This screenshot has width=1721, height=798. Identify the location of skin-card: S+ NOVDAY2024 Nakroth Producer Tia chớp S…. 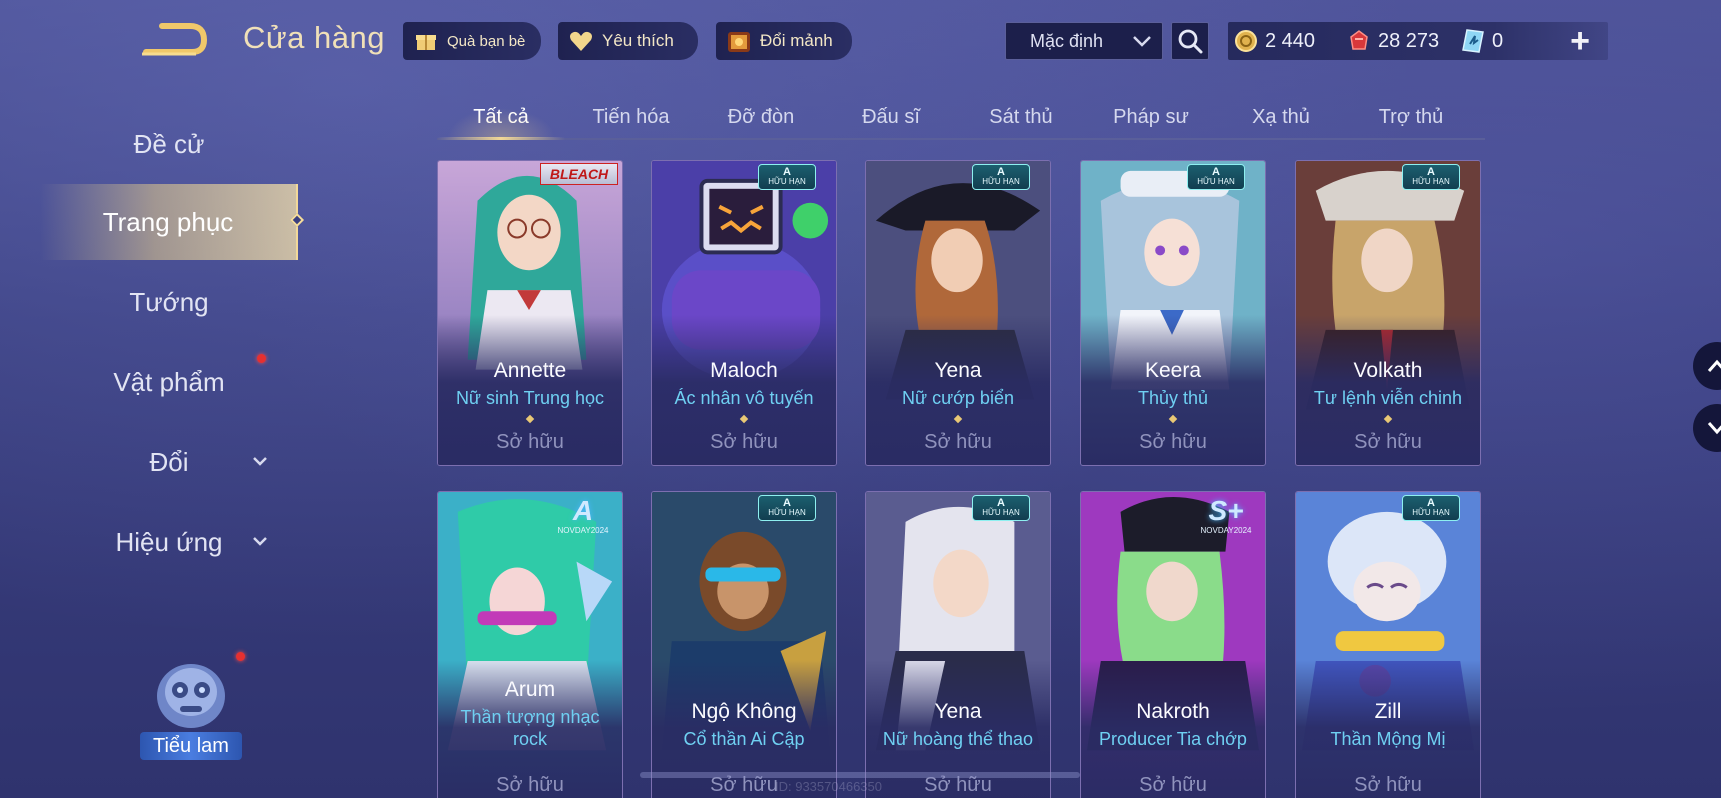
(1173, 644).